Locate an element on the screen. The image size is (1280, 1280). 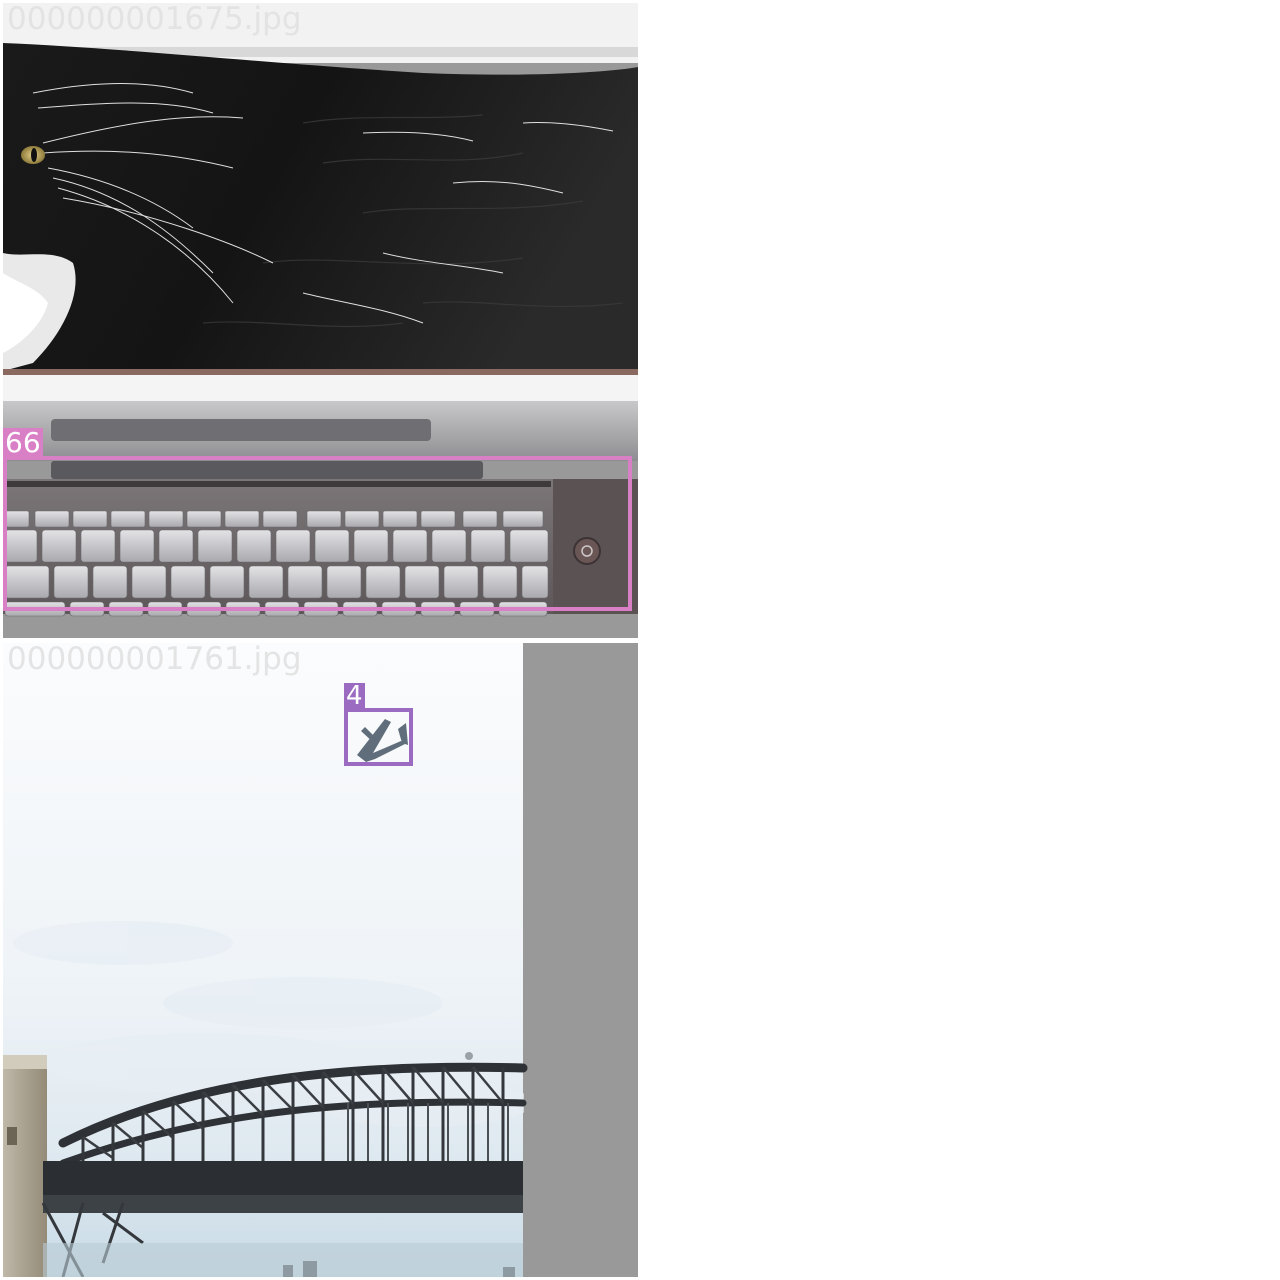
detection-box-airplane is located at coordinates (378, 737).